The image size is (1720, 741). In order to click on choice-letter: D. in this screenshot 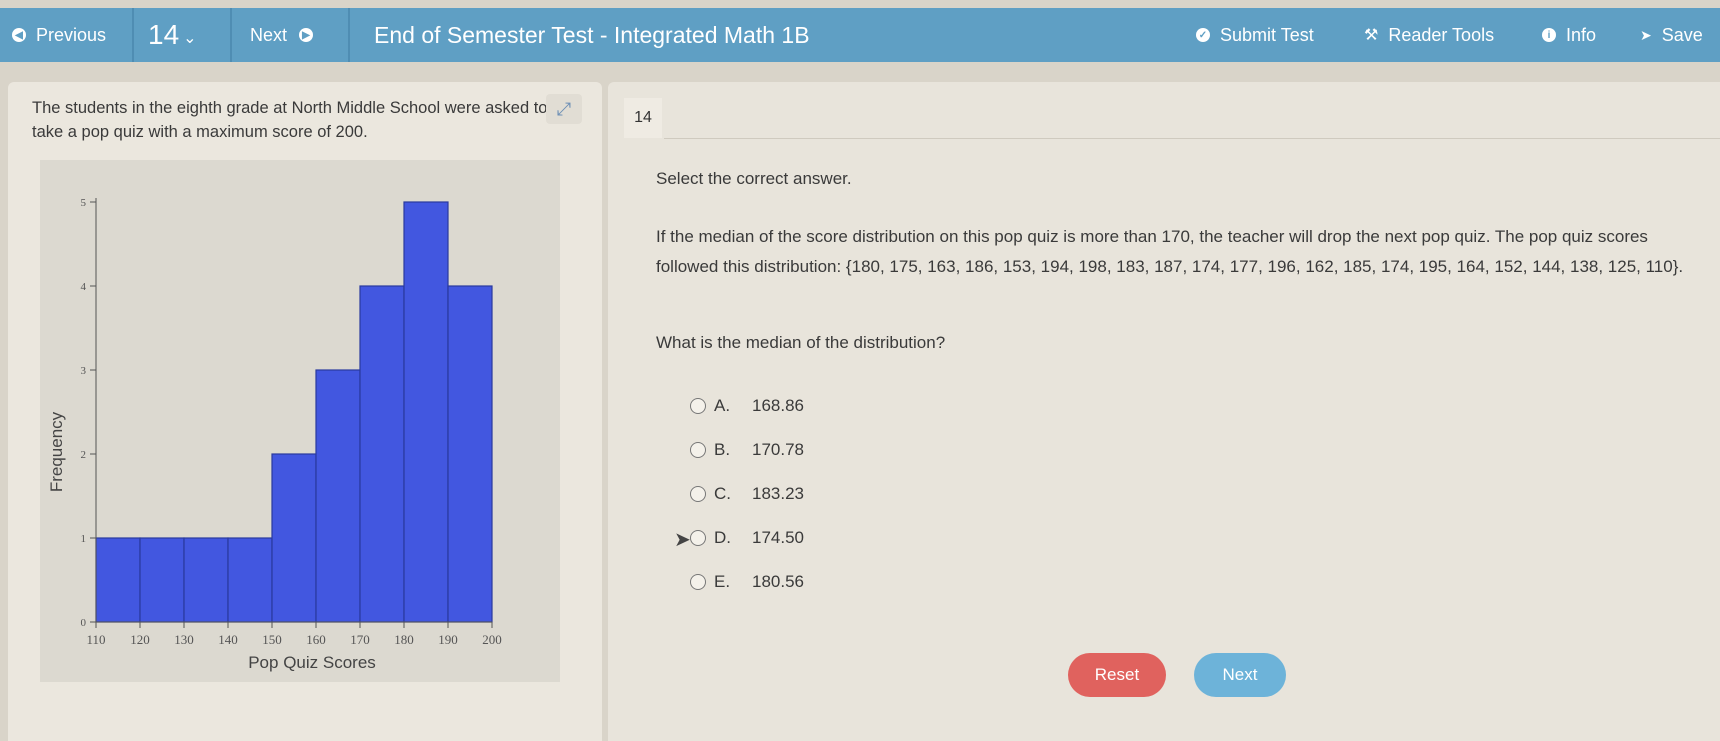, I will do `click(722, 537)`.